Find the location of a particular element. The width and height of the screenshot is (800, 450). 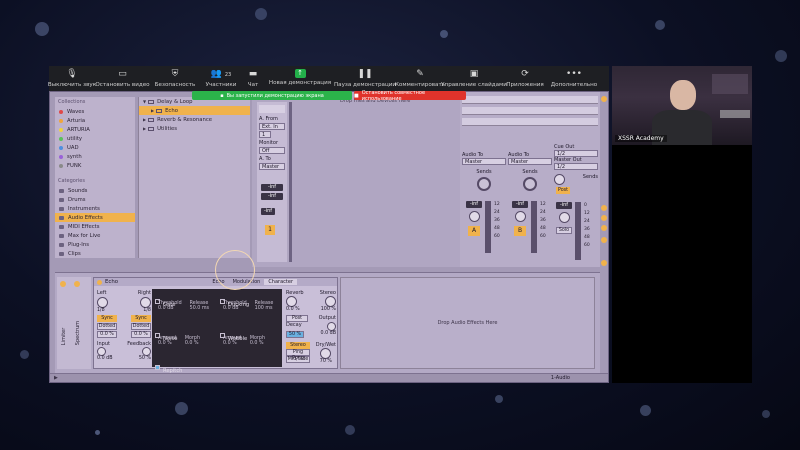

stereo-knob is located at coordinates (330, 301).